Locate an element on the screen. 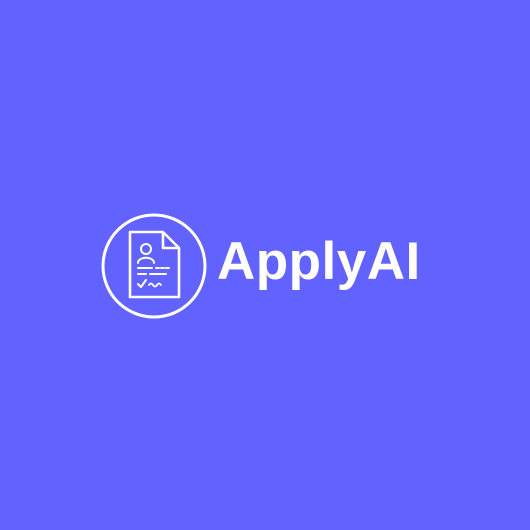  signature-squiggle is located at coordinates (155, 285).